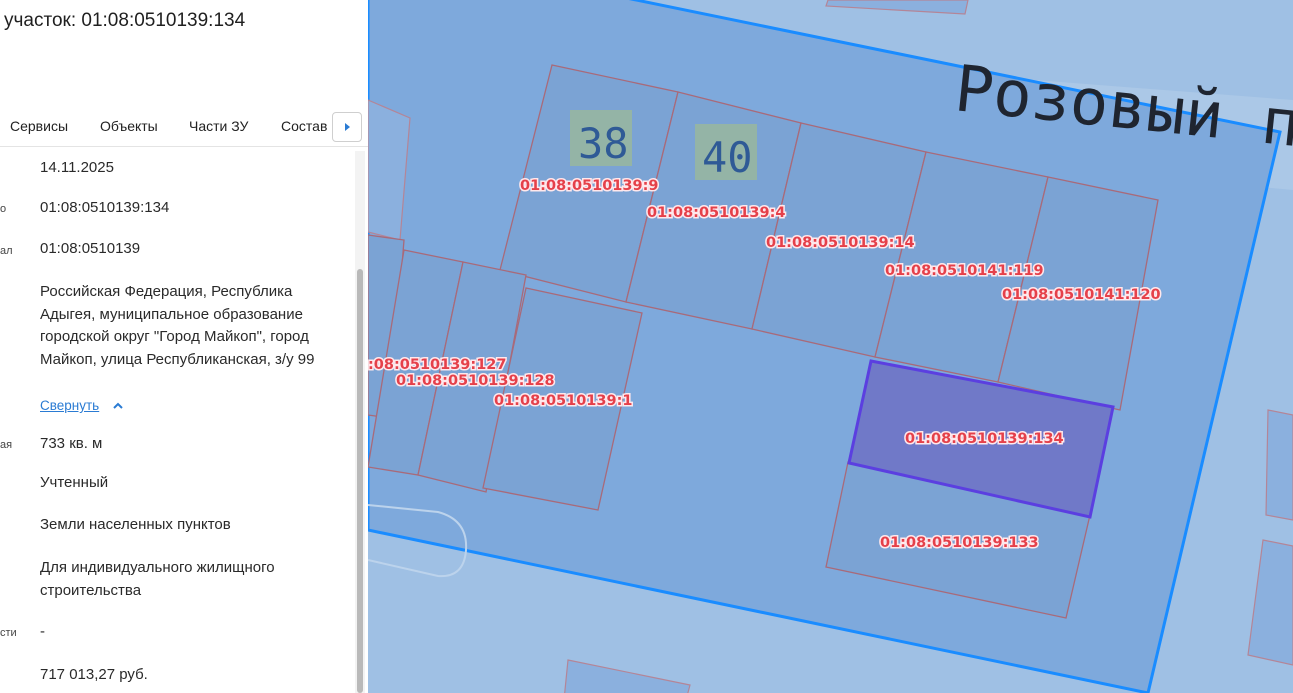  Describe the element at coordinates (39, 126) in the screenshot. I see `tab-services: Сервисы` at that location.